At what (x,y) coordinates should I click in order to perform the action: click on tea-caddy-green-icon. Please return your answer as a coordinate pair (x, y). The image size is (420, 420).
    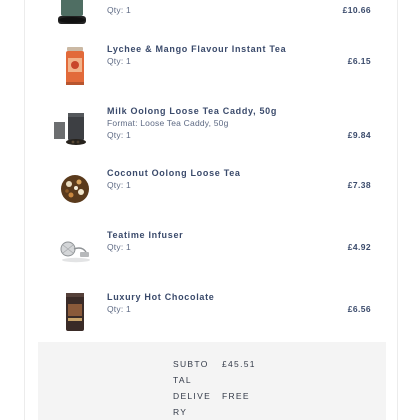
    Looking at the image, I should click on (72, 12).